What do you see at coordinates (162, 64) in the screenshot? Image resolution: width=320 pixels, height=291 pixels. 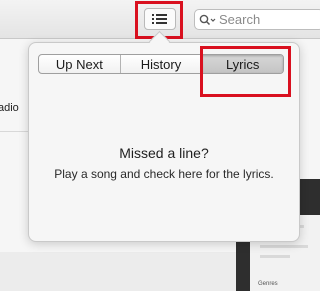 I see `tab-history: History` at bounding box center [162, 64].